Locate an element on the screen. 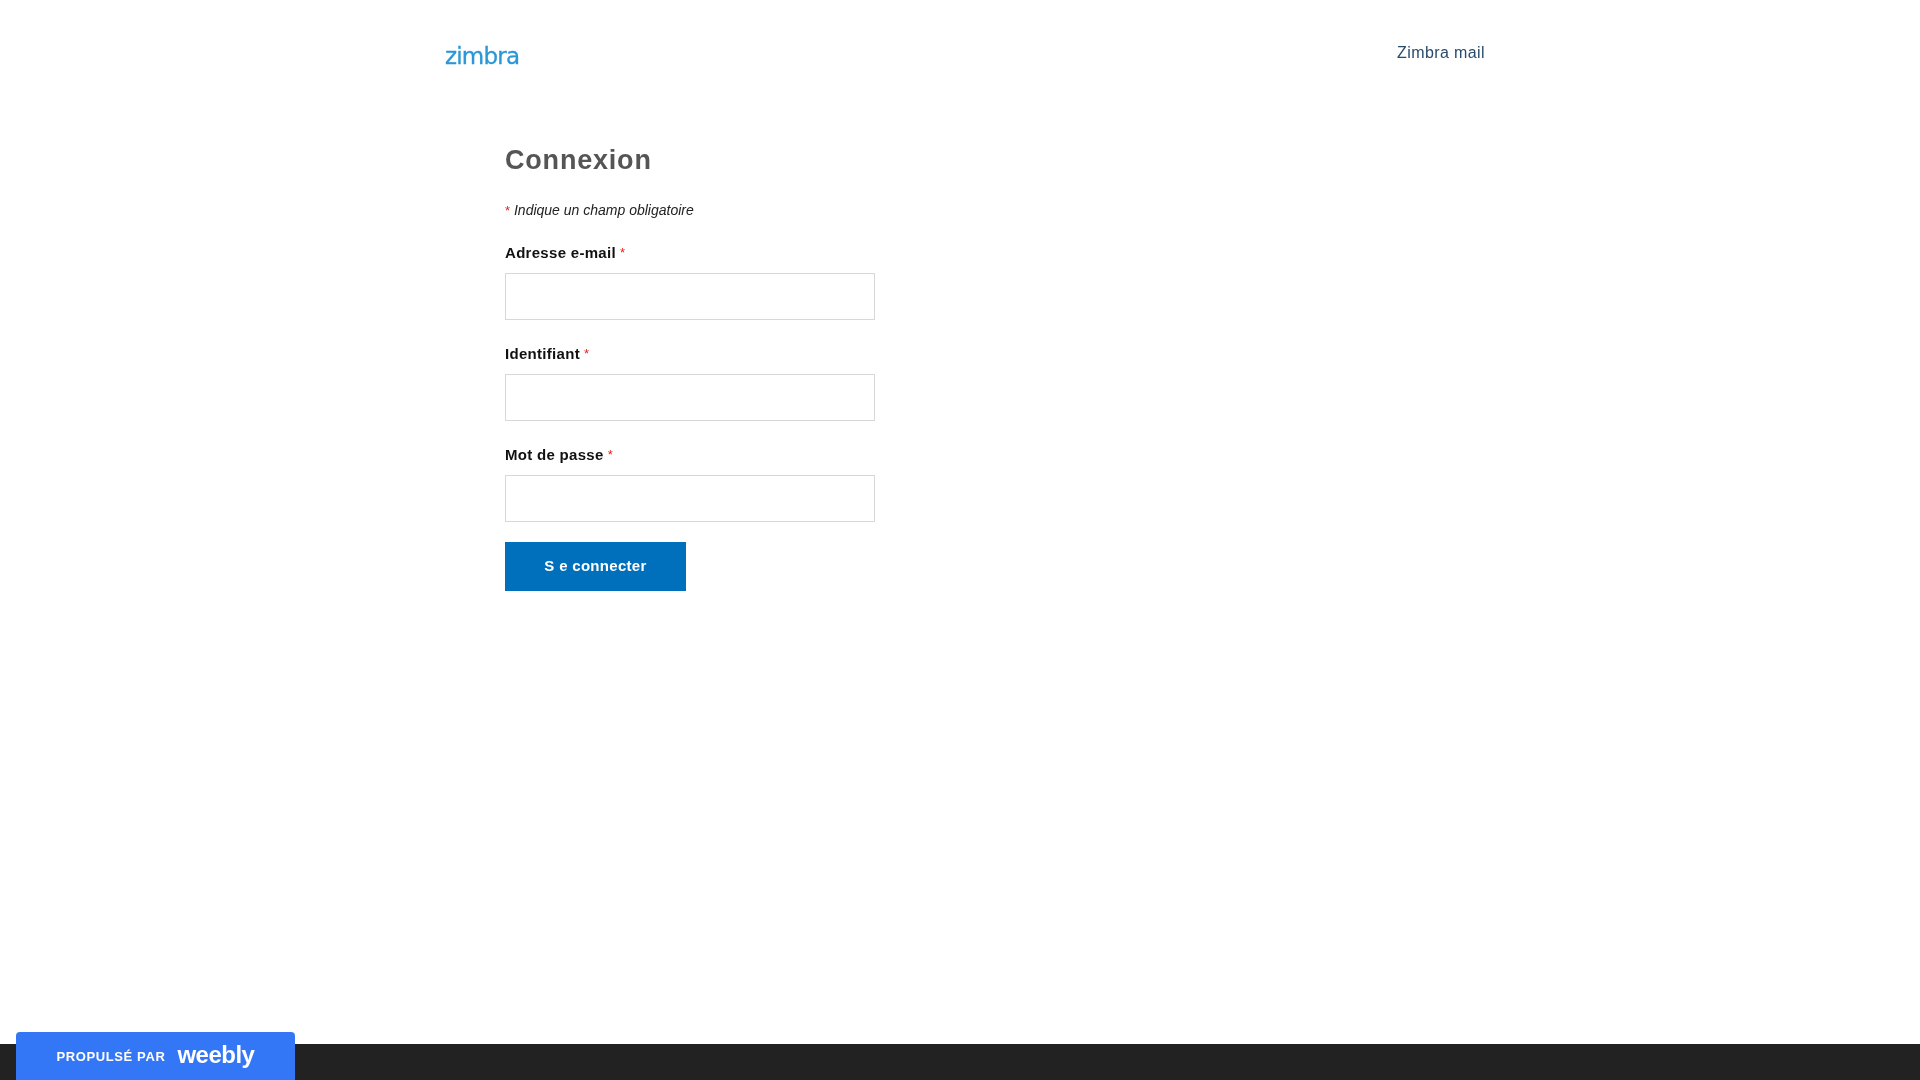 Image resolution: width=1920 pixels, height=1080 pixels. required-note: Indique un champ obligatoire is located at coordinates (603, 209).